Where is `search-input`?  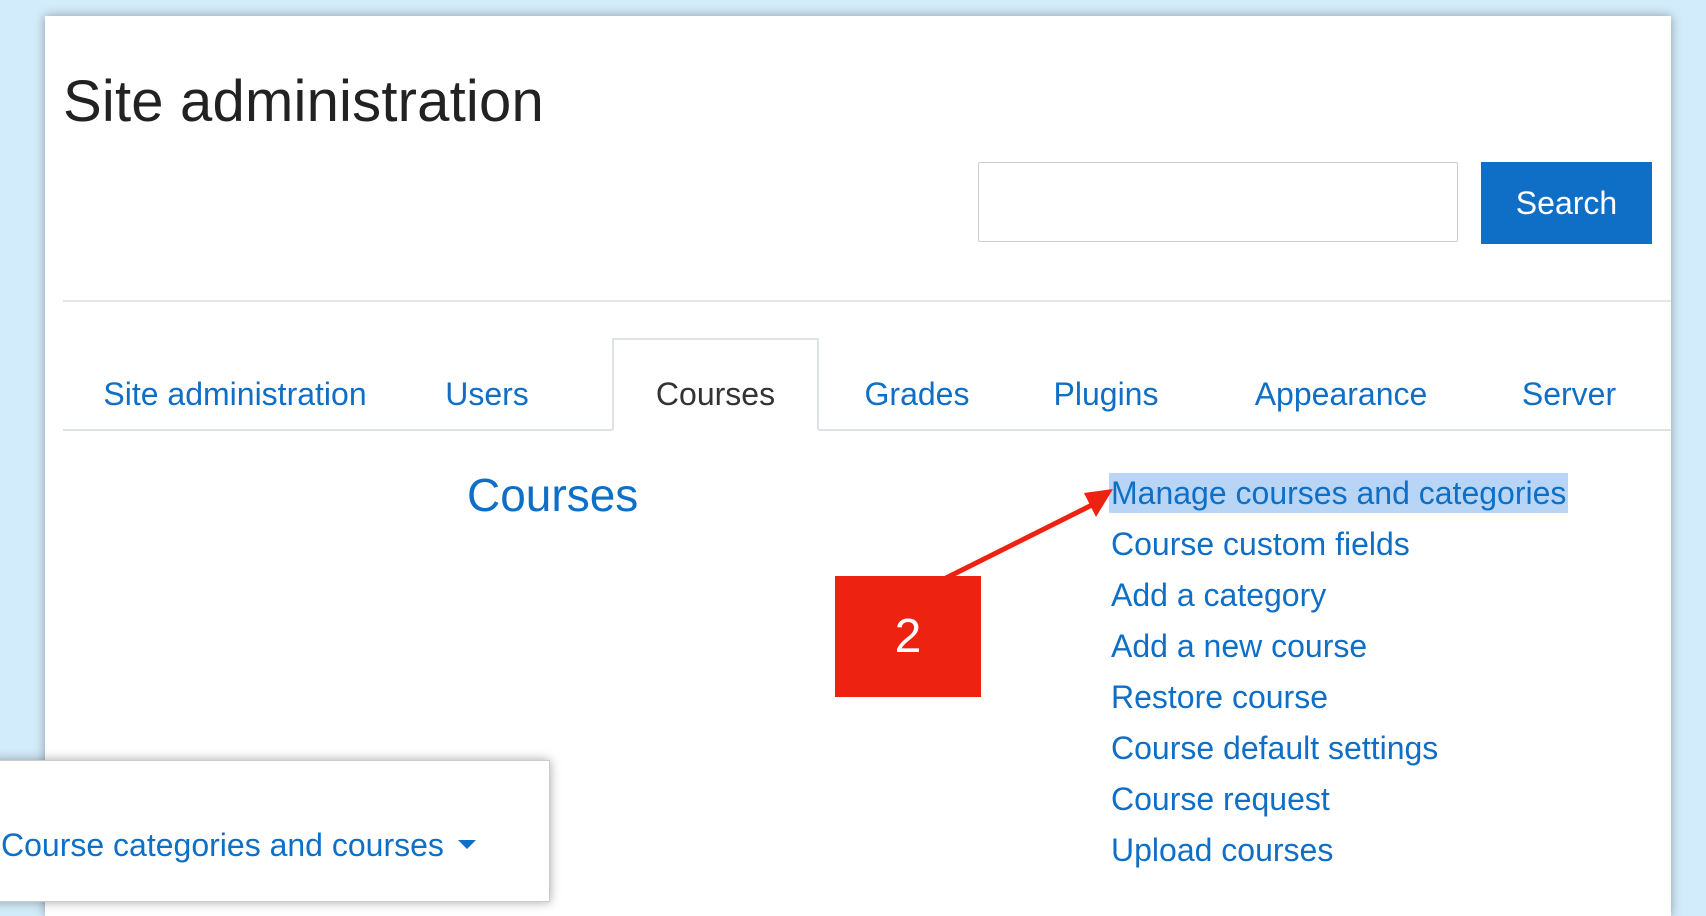 search-input is located at coordinates (1218, 202).